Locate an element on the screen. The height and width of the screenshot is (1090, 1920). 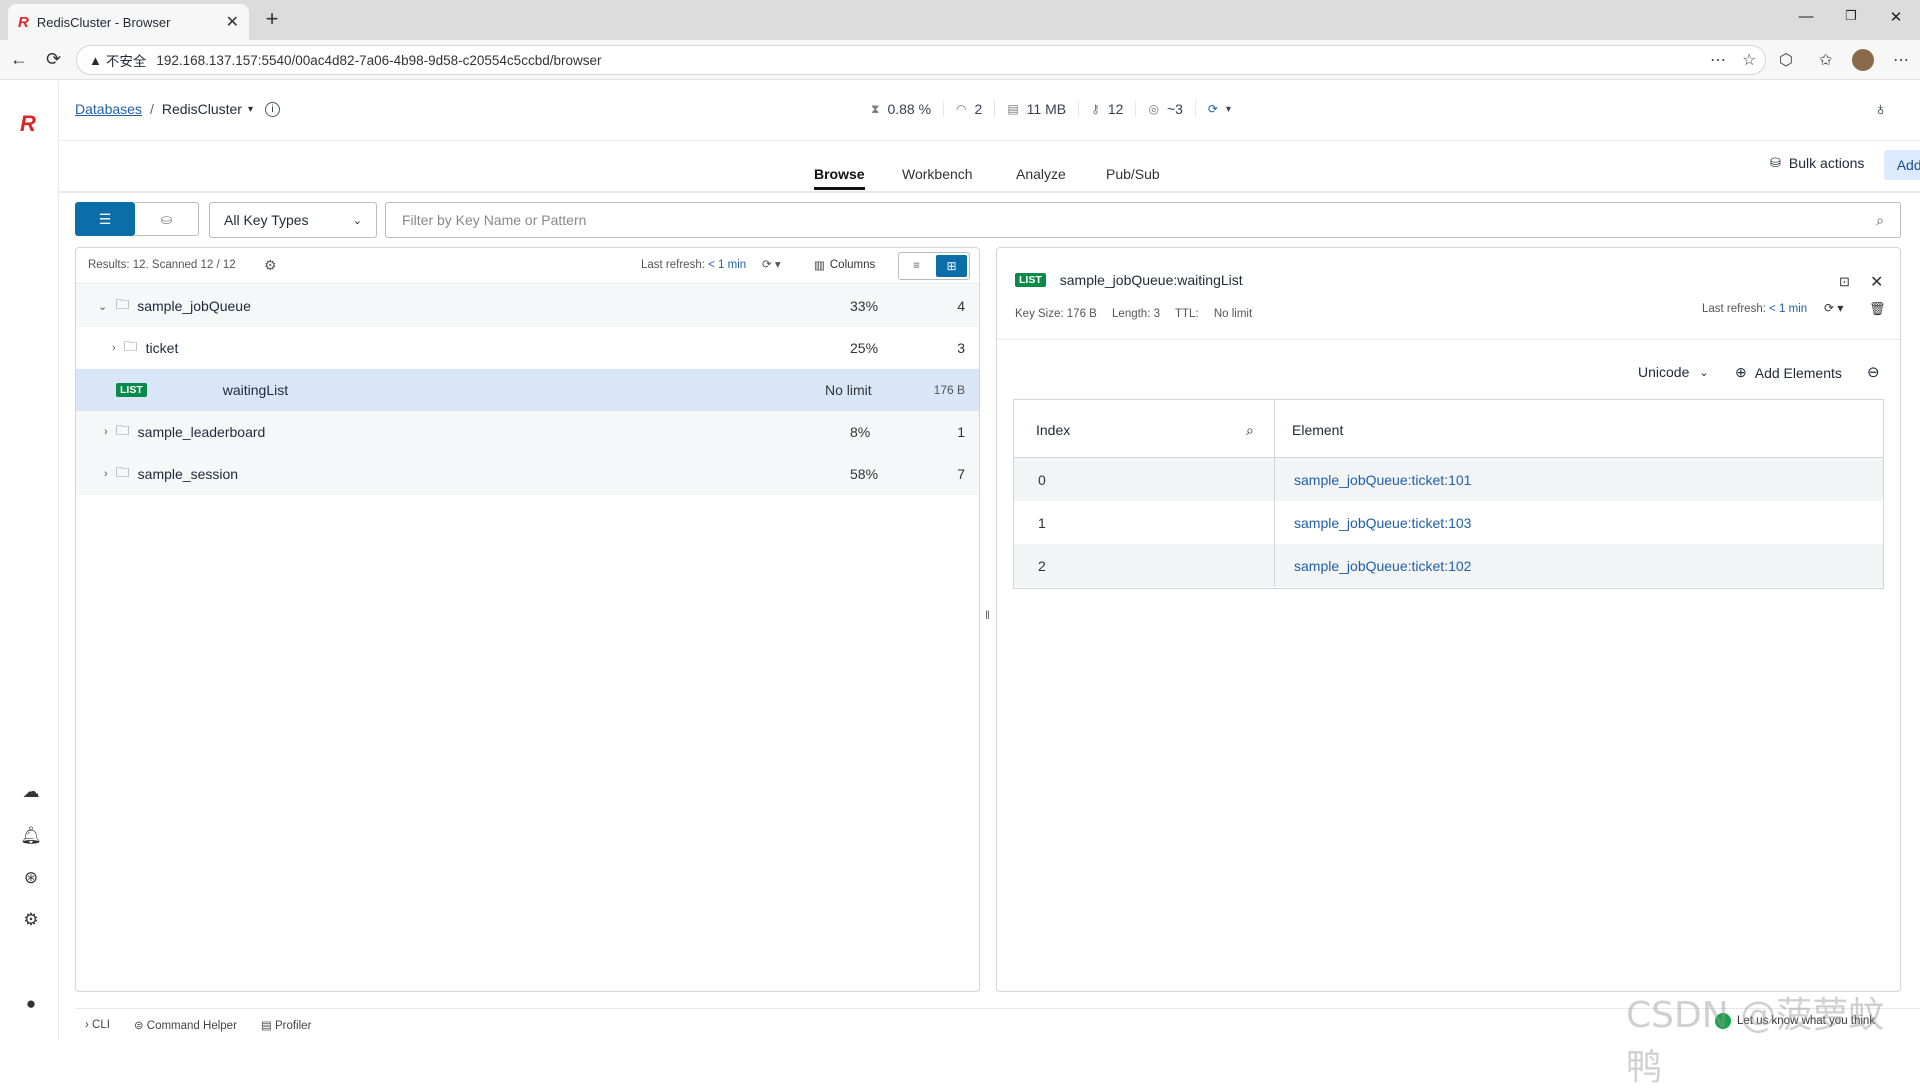
lightbulb-insights-icon: ♁ is located at coordinates (1881, 109).